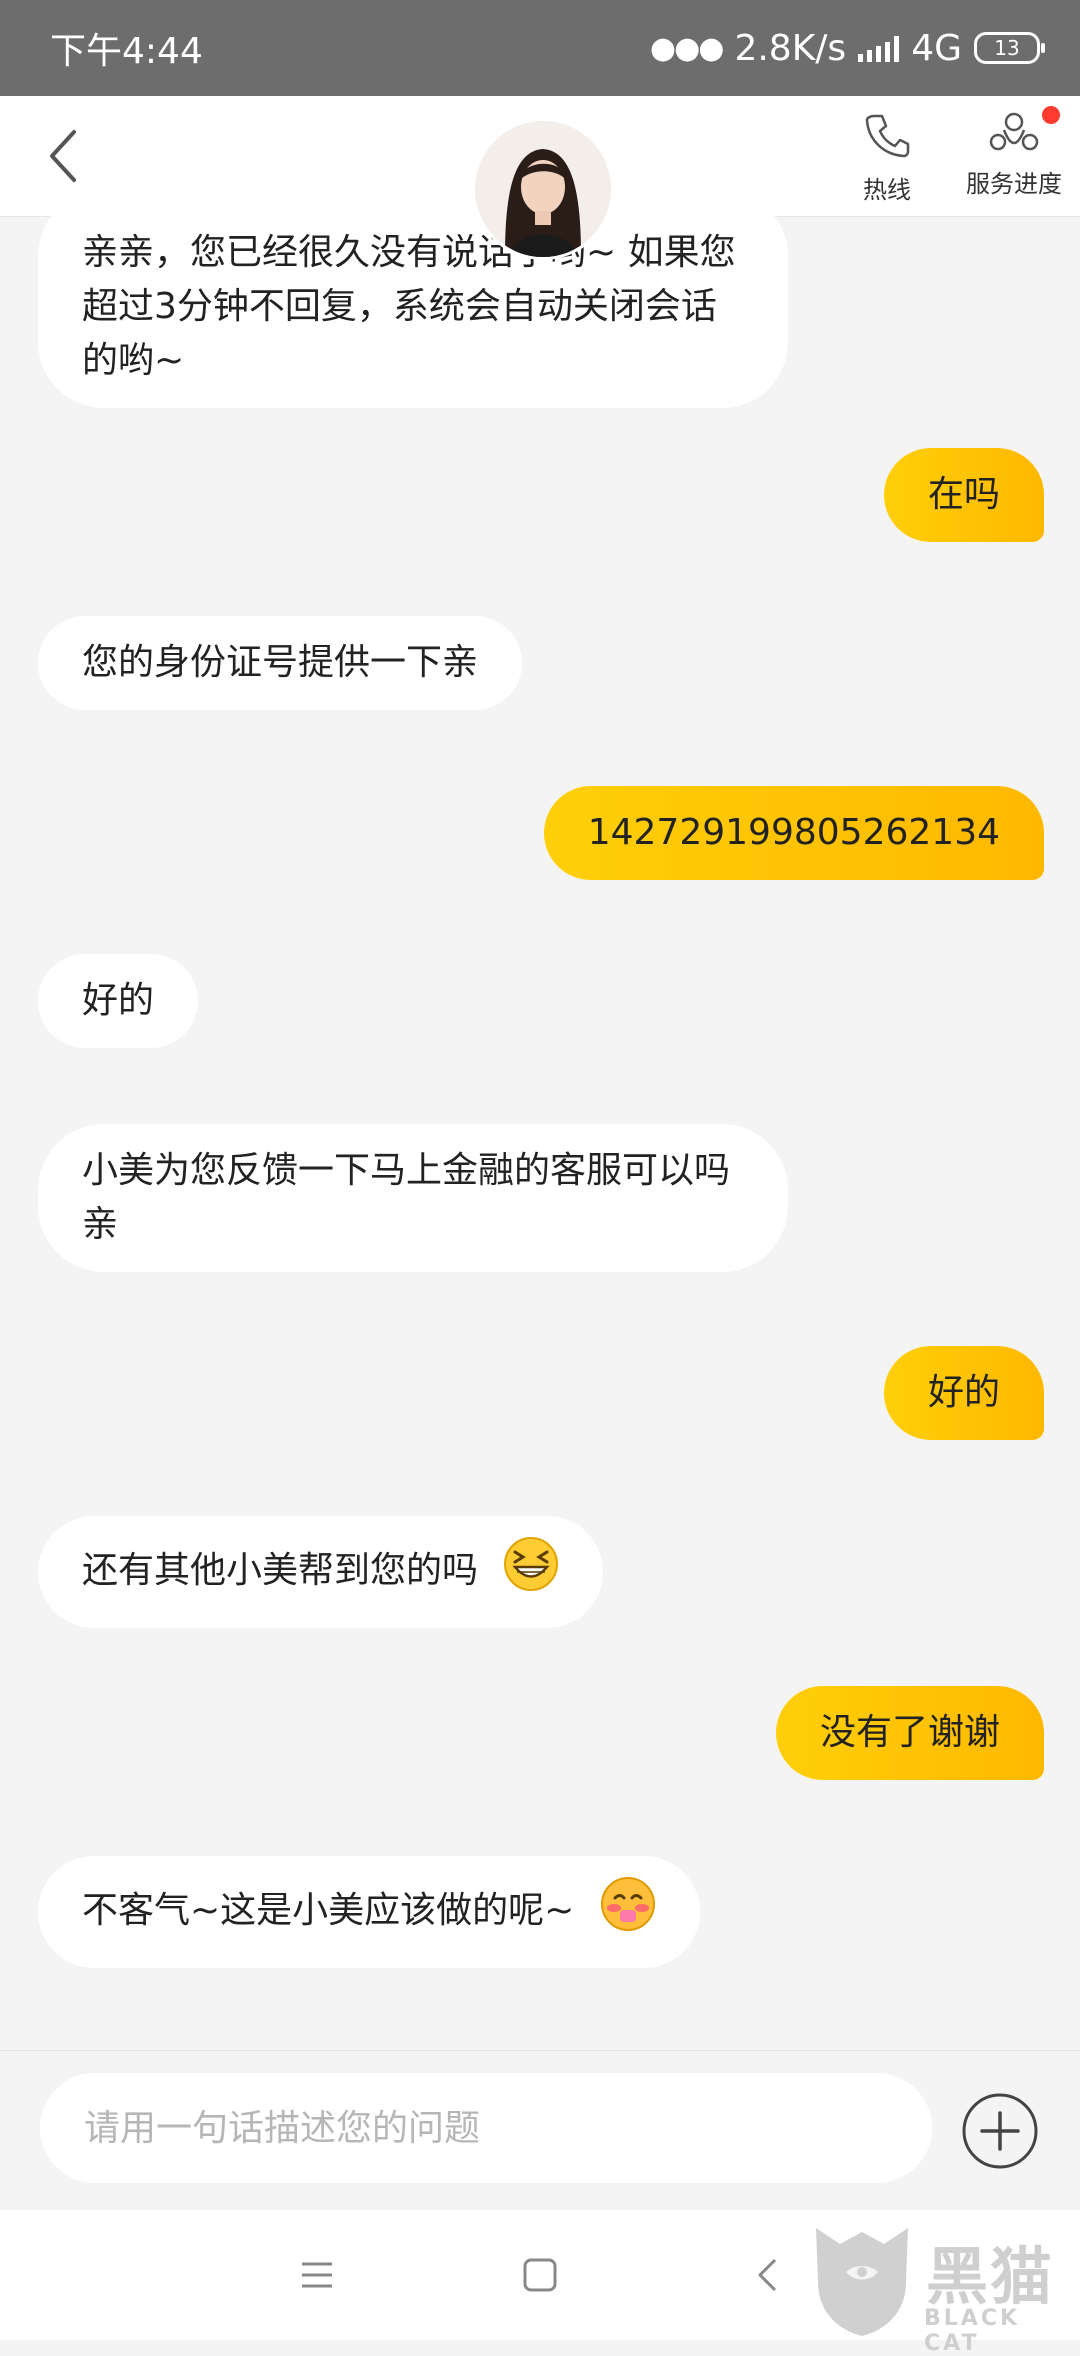 The width and height of the screenshot is (1080, 2356). Describe the element at coordinates (972, 2331) in the screenshot. I see `watermark-brand-en: BLACK CAT` at that location.